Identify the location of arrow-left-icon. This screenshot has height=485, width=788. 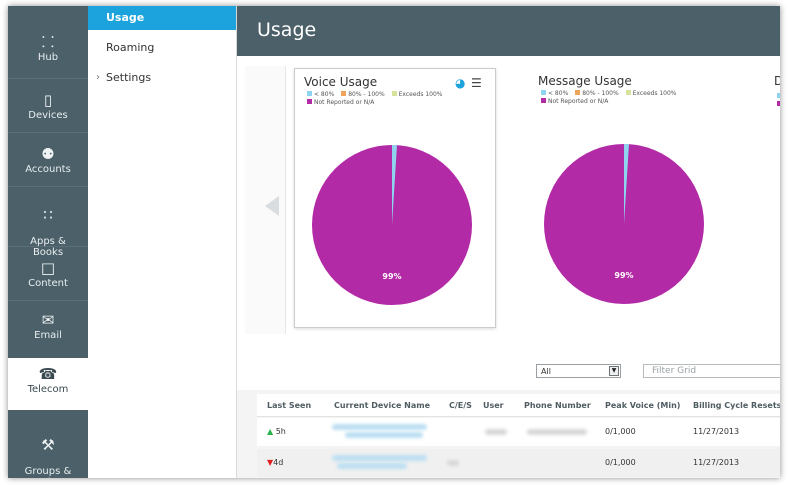
(272, 206).